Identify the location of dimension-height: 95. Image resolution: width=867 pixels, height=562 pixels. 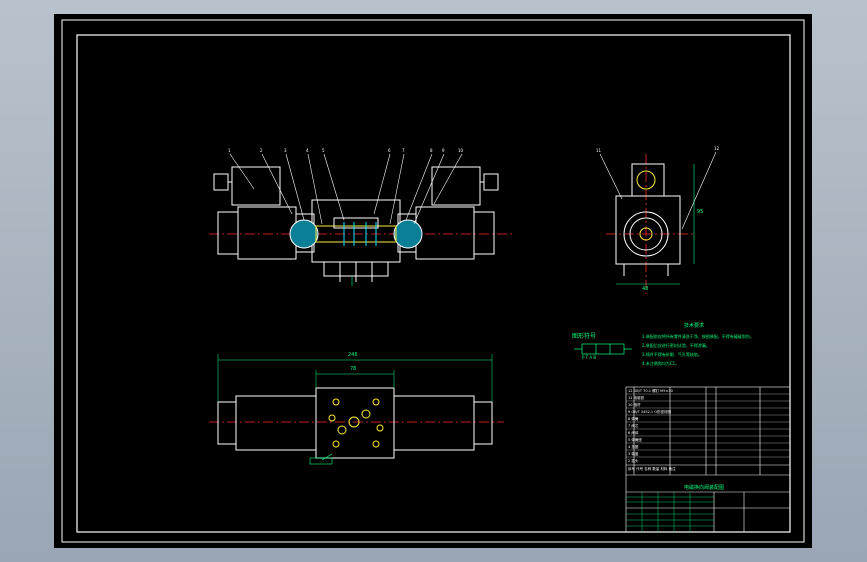
(700, 212).